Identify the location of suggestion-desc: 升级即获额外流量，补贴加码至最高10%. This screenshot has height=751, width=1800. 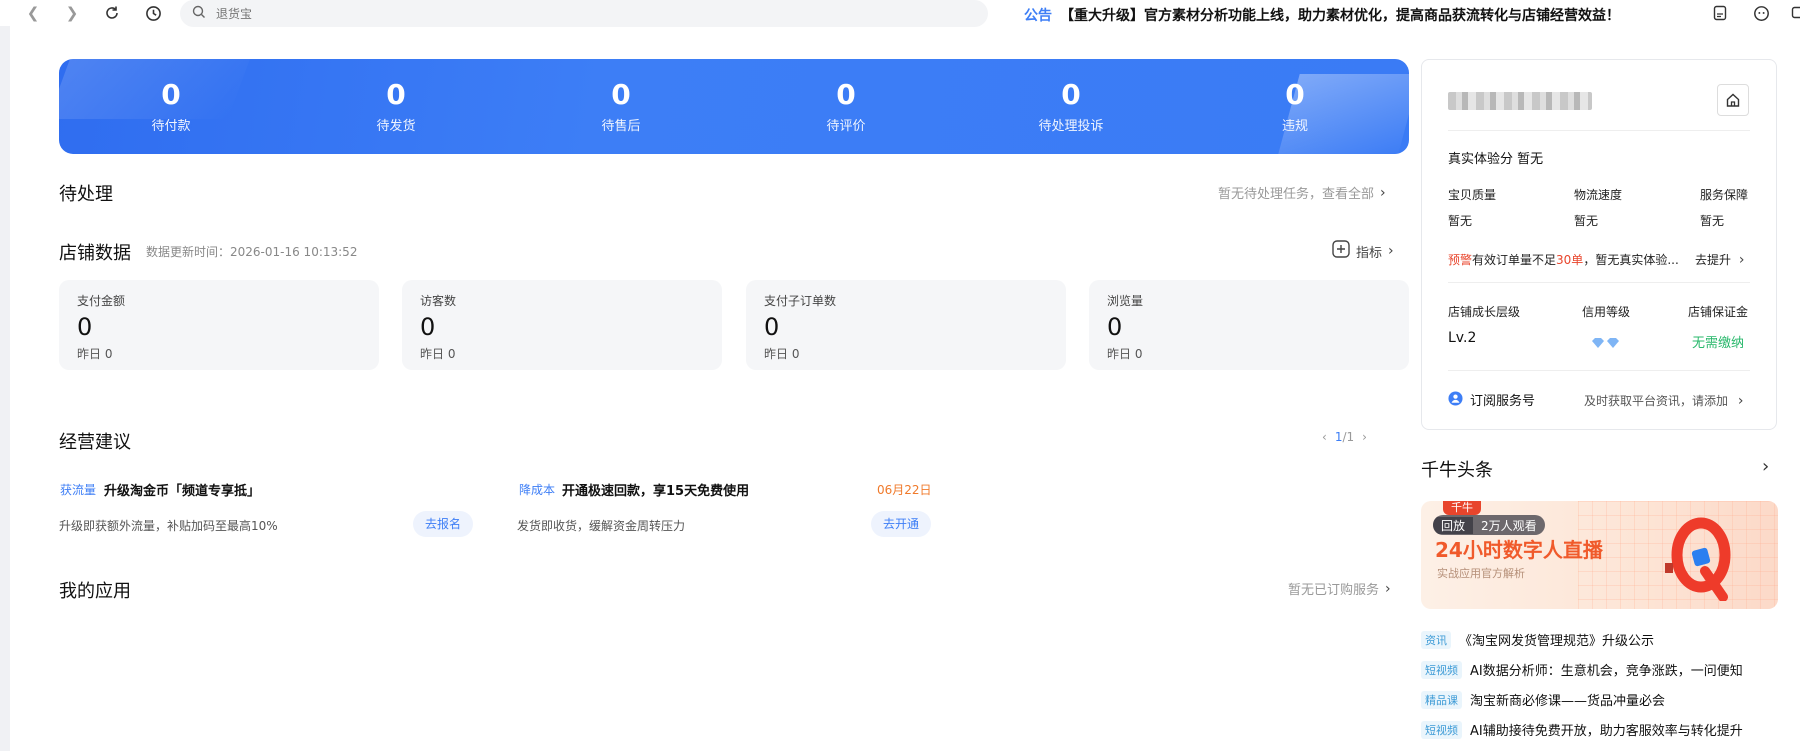
(168, 526).